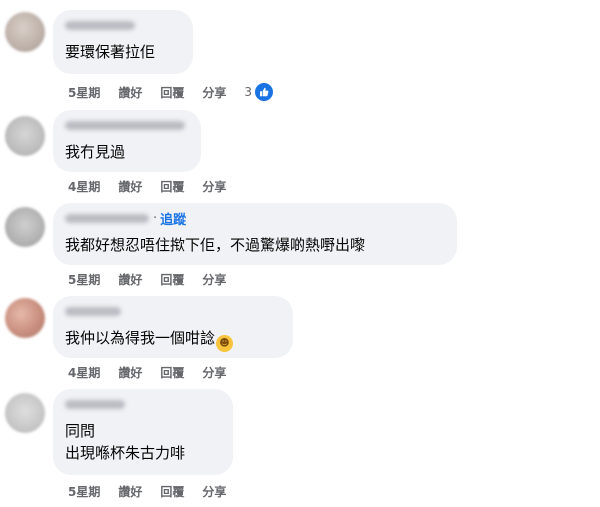 The width and height of the screenshot is (600, 507). What do you see at coordinates (125, 453) in the screenshot?
I see `comment-text-line-2: 出現喺杯朱古力啡` at bounding box center [125, 453].